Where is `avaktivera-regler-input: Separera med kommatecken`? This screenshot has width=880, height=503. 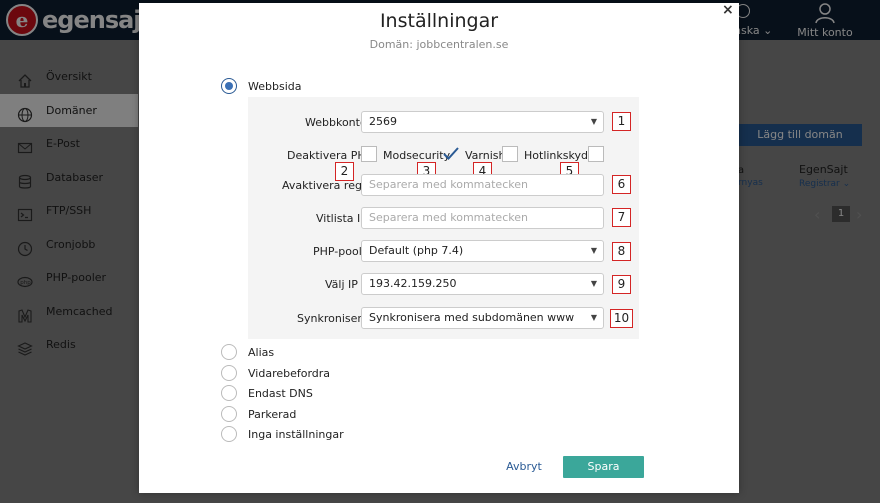
avaktivera-regler-input: Separera med kommatecken is located at coordinates (482, 185).